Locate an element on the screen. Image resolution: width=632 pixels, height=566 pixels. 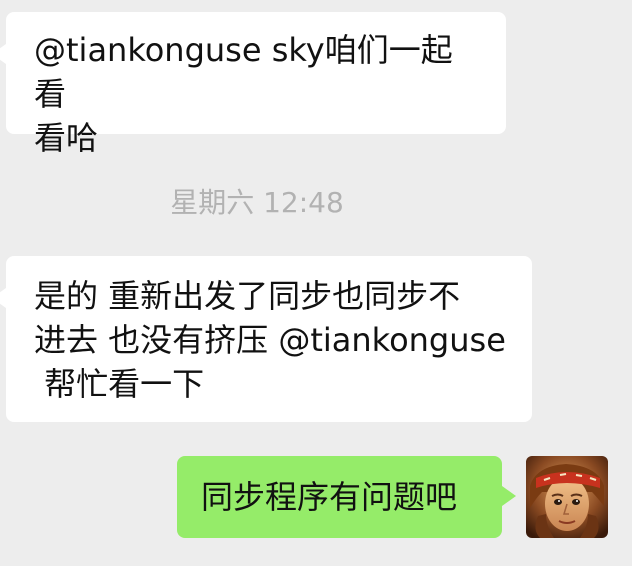
message-text-line: 帮忙看一下 is located at coordinates (119, 384).